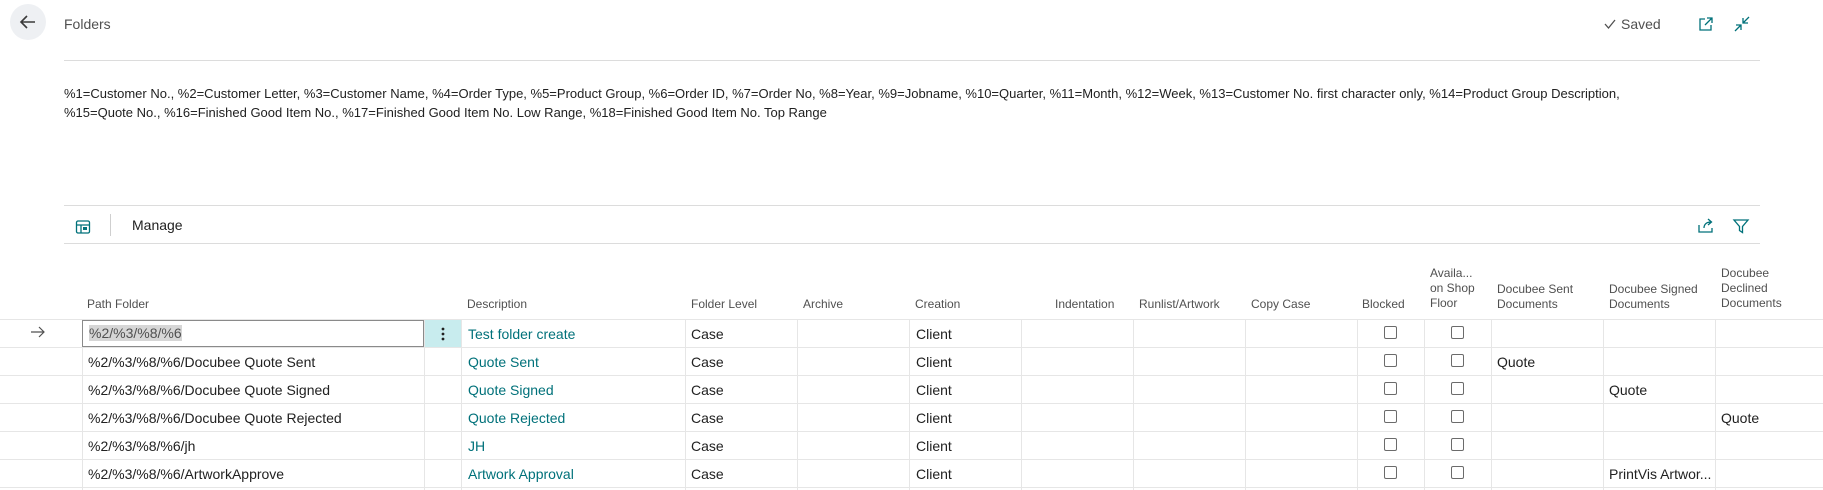 The image size is (1823, 490). I want to click on column-header-blocked: Blocked, so click(1383, 304).